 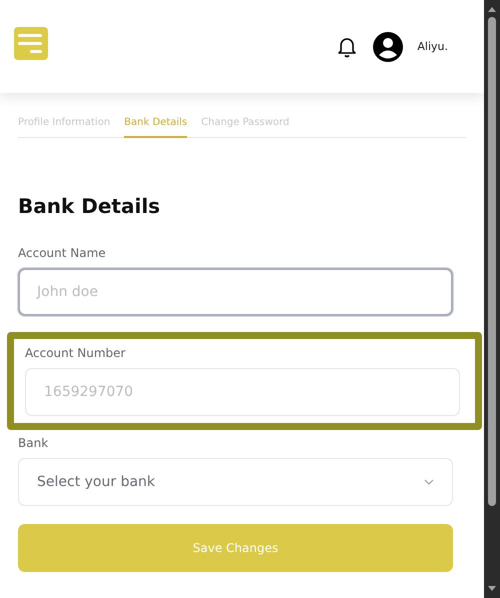 I want to click on save-button: Save Changes, so click(x=235, y=548).